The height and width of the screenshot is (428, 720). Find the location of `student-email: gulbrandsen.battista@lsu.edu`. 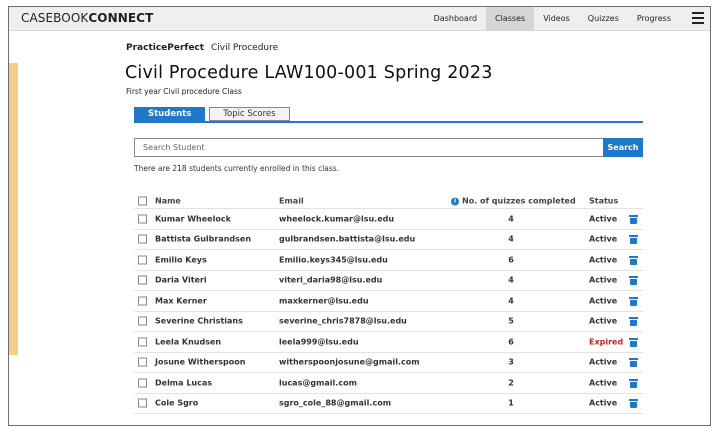

student-email: gulbrandsen.battista@lsu.edu is located at coordinates (347, 239).